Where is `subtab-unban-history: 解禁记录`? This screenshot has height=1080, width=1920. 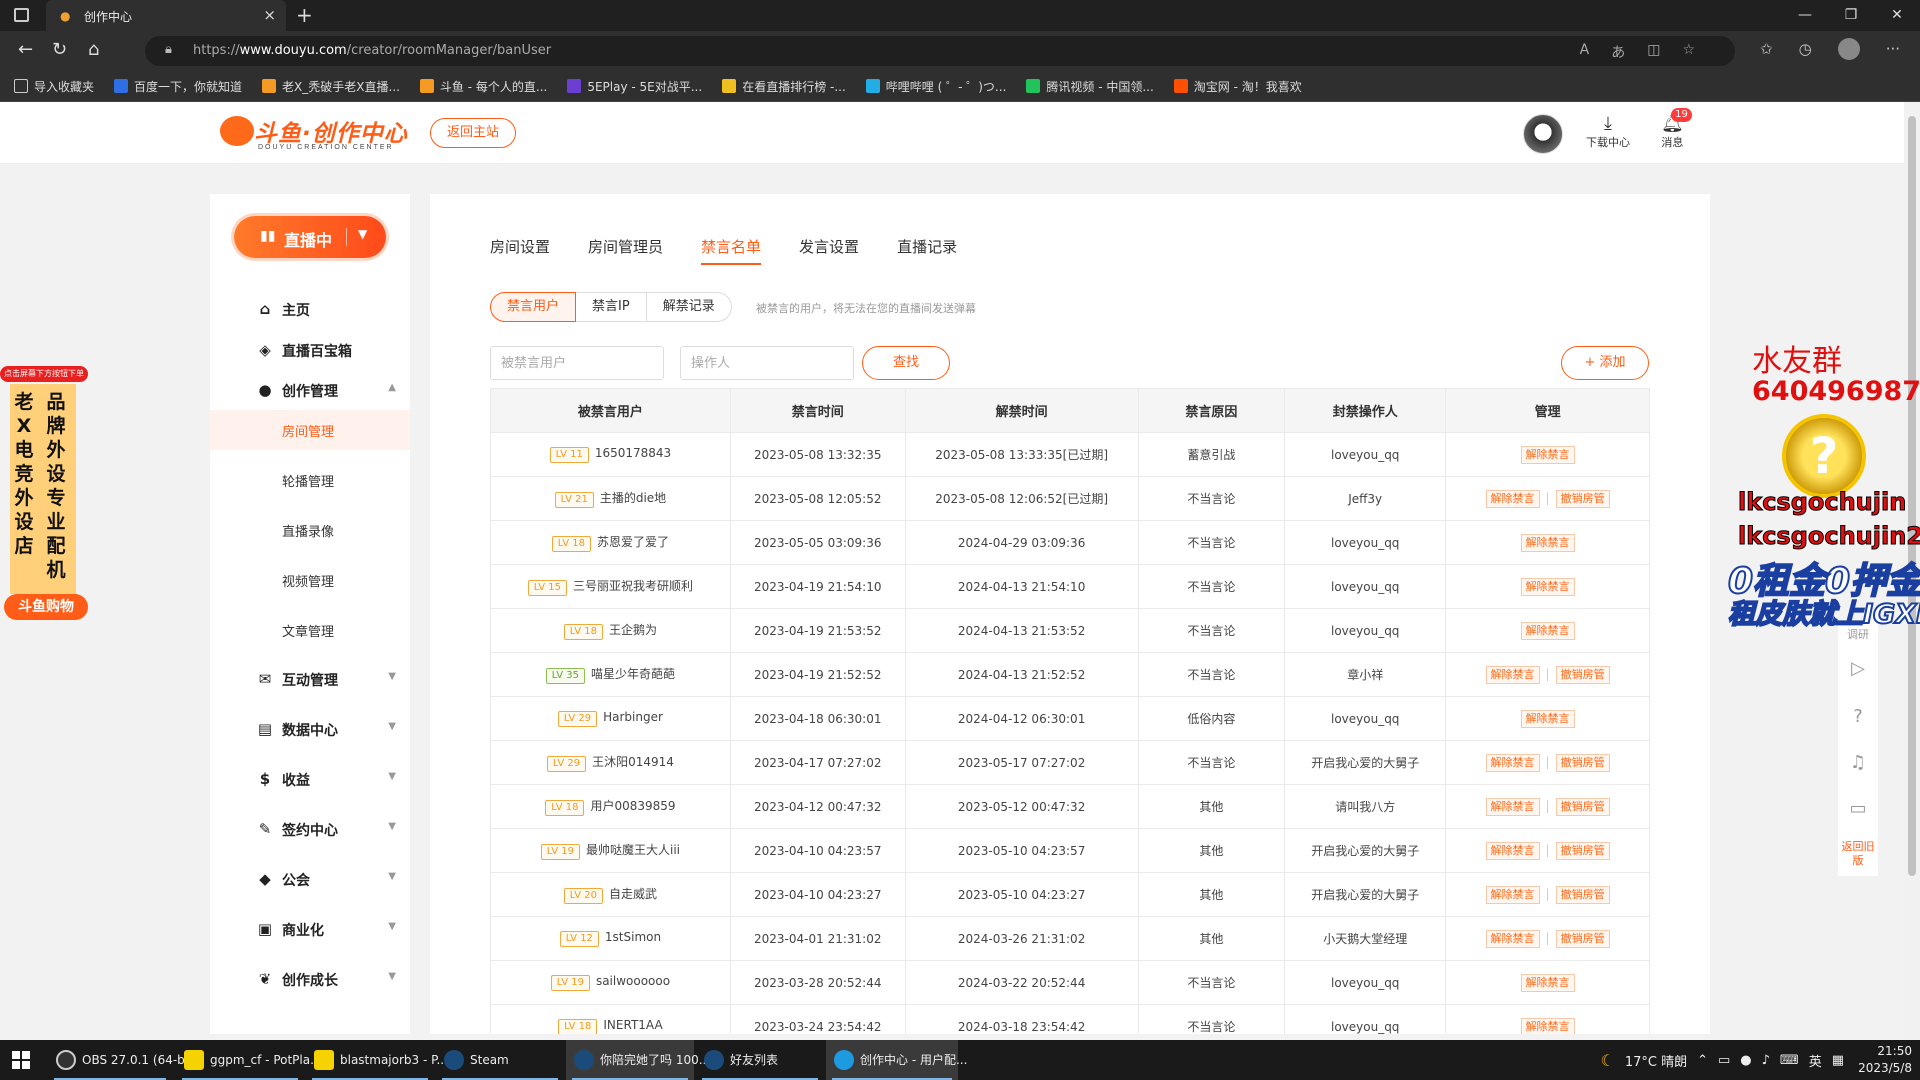 subtab-unban-history: 解禁记录 is located at coordinates (688, 307).